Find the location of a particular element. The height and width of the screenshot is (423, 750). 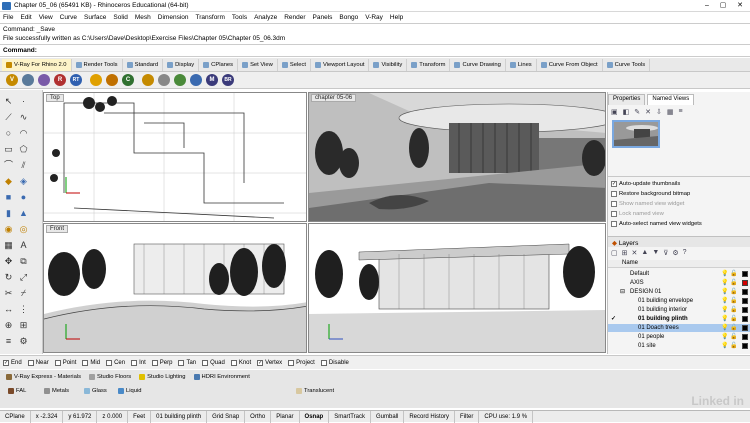

status-item: Record History is located at coordinates (430, 416).